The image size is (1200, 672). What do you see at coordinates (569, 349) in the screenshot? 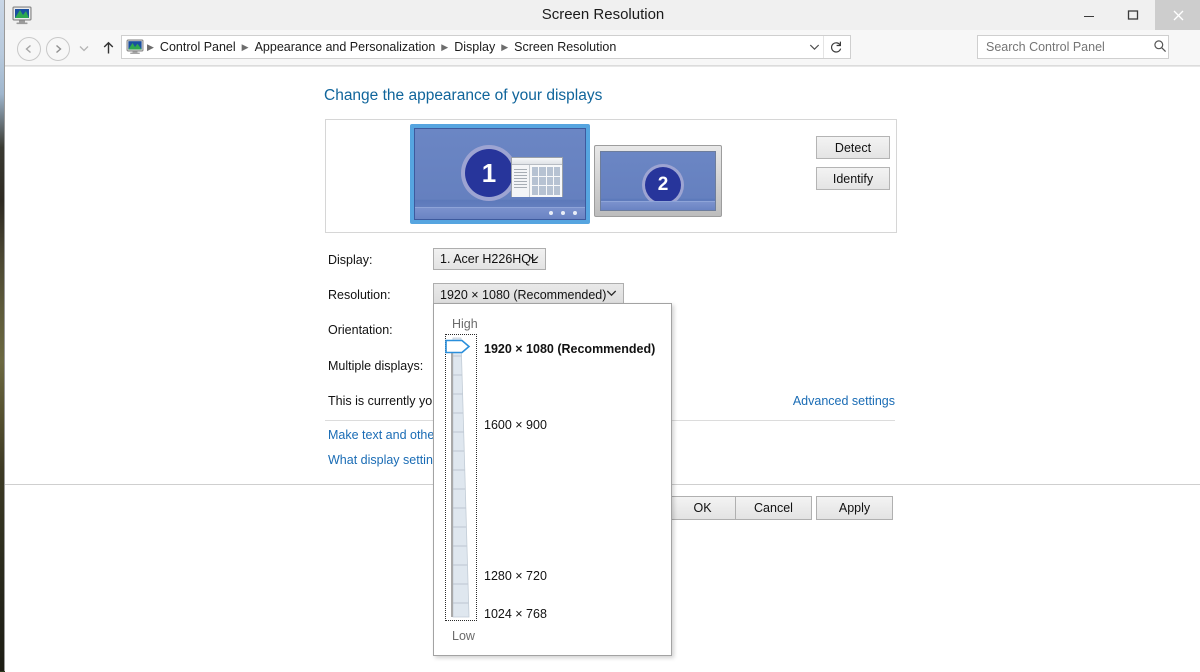
I see `resolution-option-0: 1920 × 1080 (Recommended)` at bounding box center [569, 349].